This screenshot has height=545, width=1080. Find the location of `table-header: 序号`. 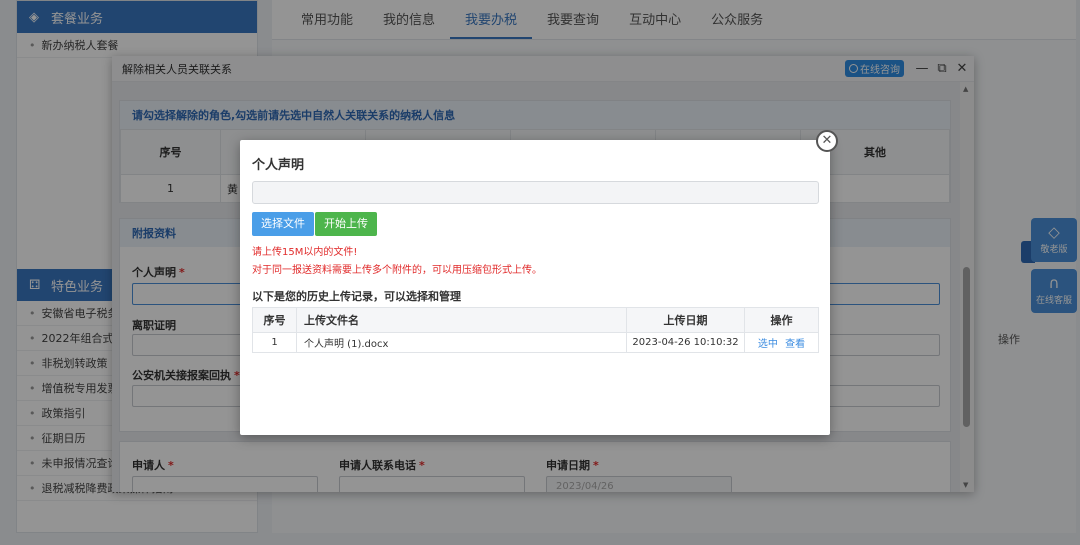

table-header: 序号 is located at coordinates (274, 320).